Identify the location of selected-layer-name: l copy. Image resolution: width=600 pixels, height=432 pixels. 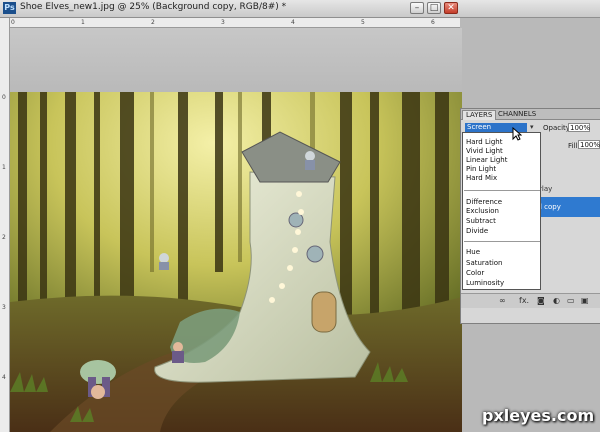
(550, 207).